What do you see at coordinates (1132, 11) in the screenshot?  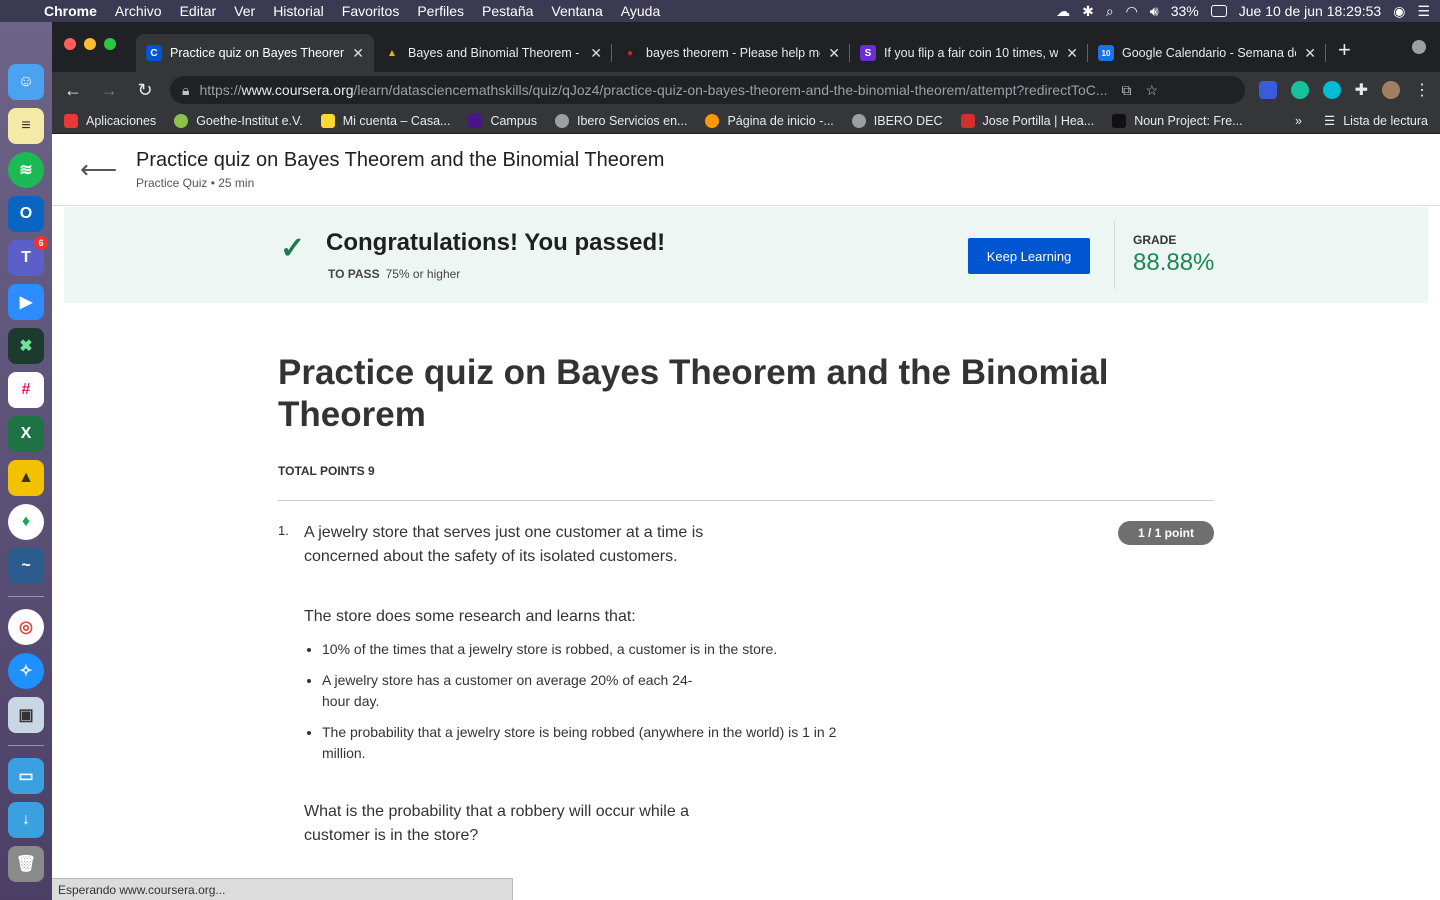 I see `wifi-icon: ◠` at bounding box center [1132, 11].